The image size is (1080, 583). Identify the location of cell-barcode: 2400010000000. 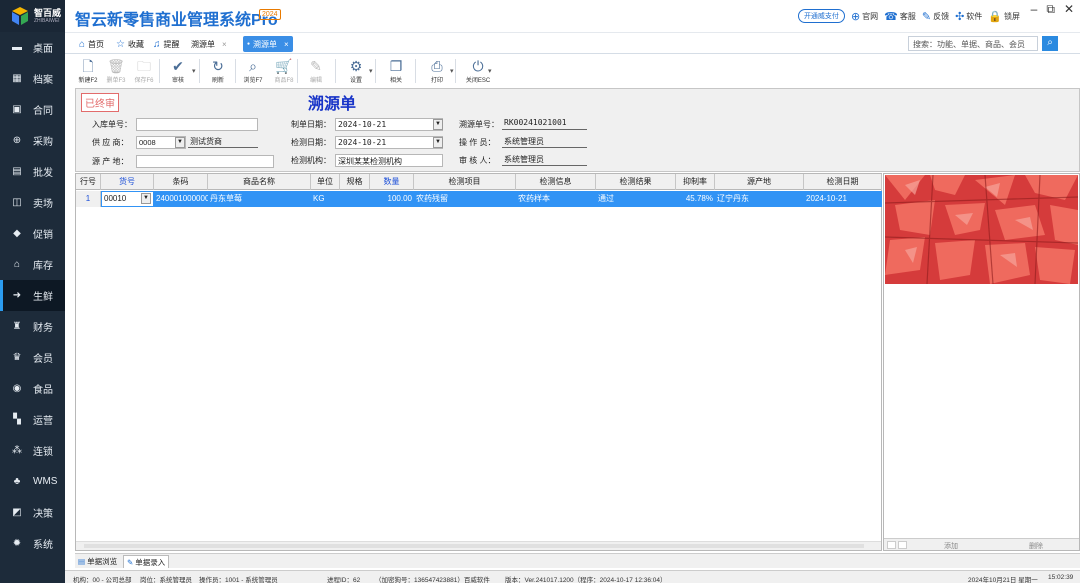
(181, 199).